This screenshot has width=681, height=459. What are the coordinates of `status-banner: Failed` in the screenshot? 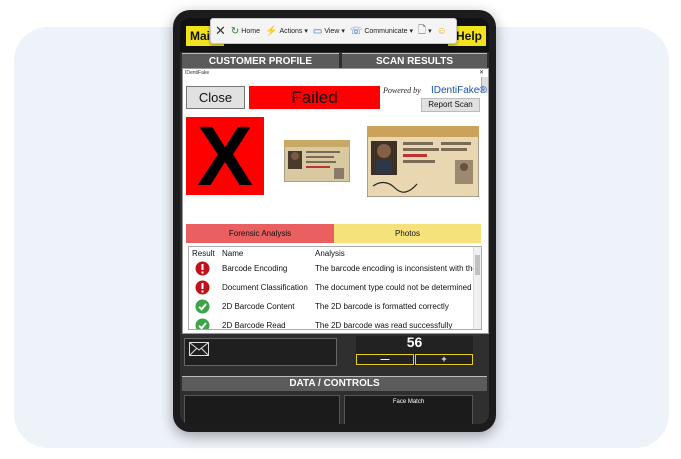 It's located at (314, 97).